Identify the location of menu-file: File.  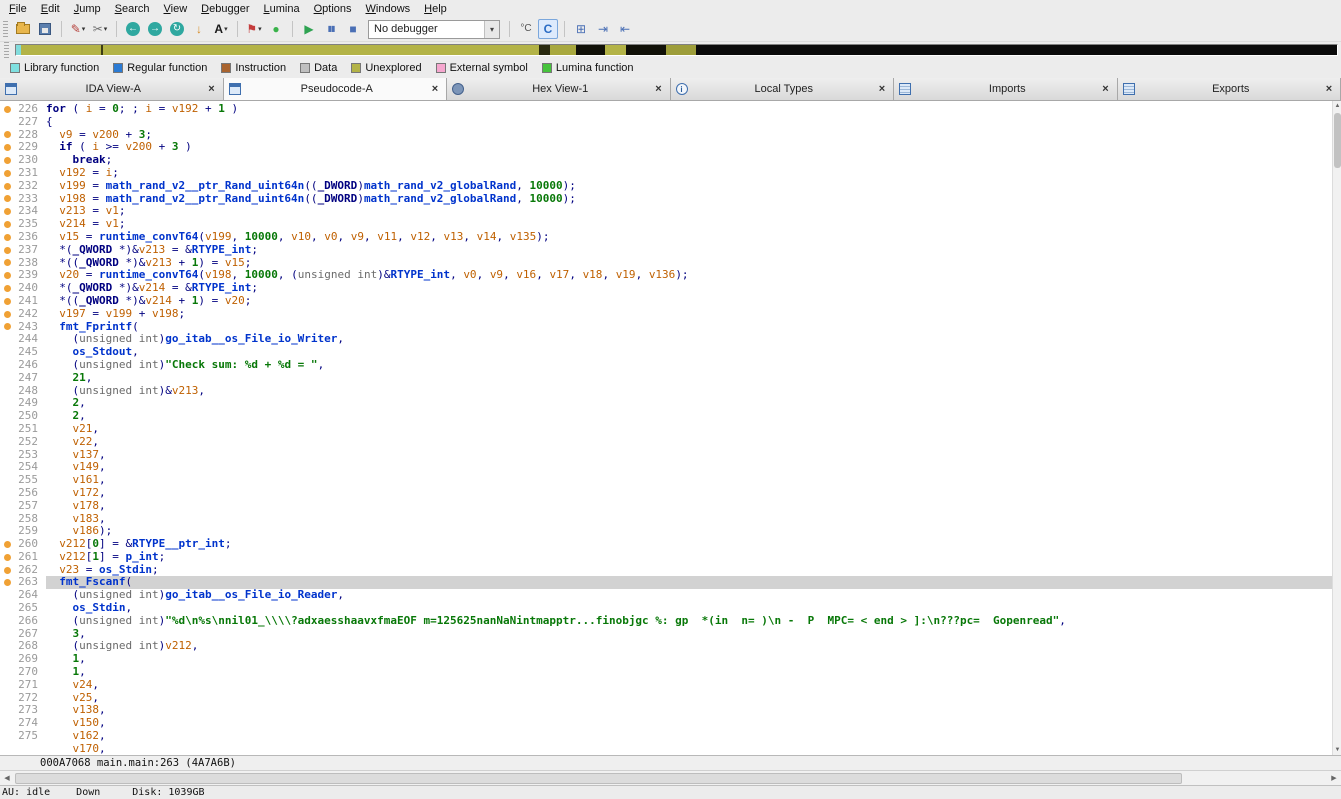
(18, 9).